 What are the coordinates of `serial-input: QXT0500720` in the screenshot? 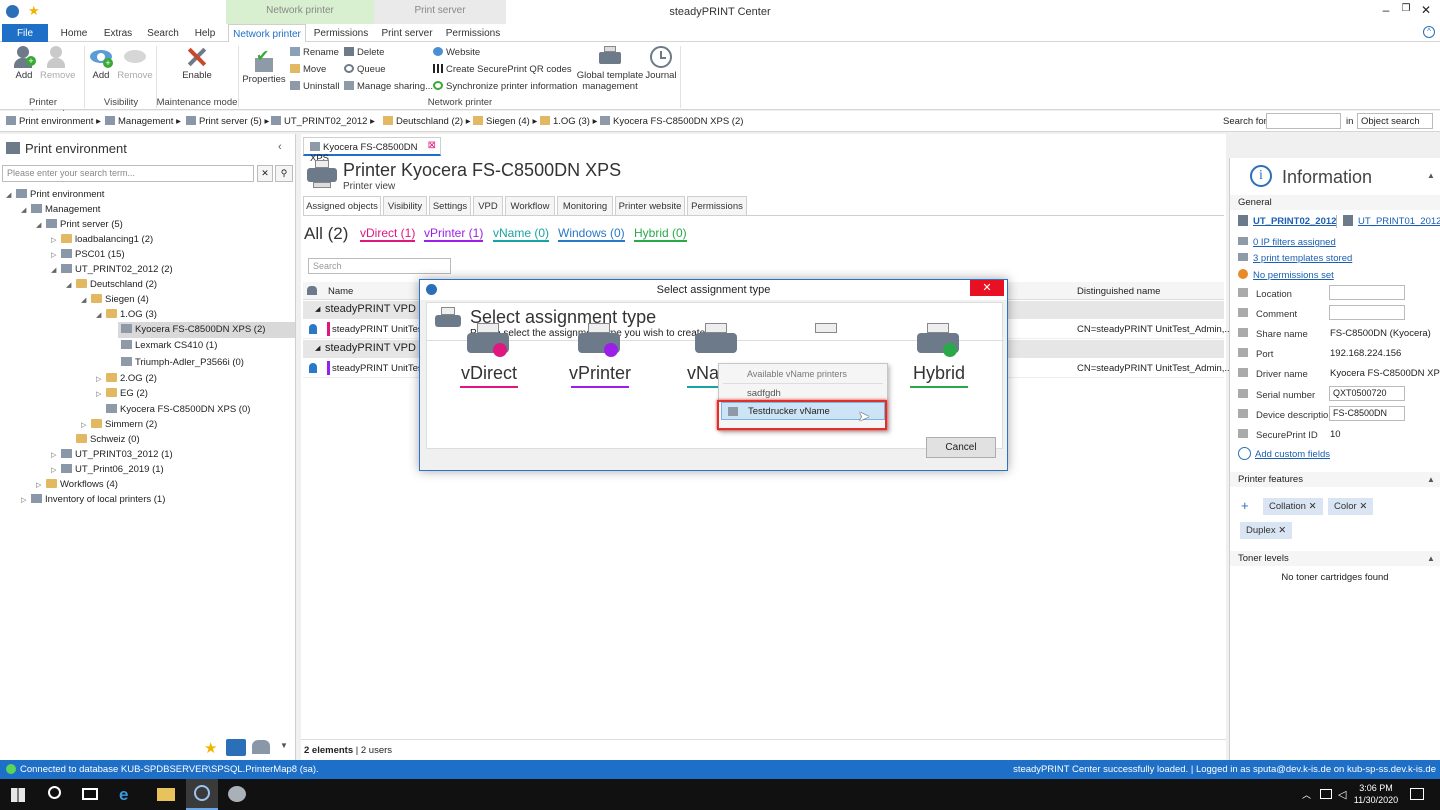 It's located at (1367, 393).